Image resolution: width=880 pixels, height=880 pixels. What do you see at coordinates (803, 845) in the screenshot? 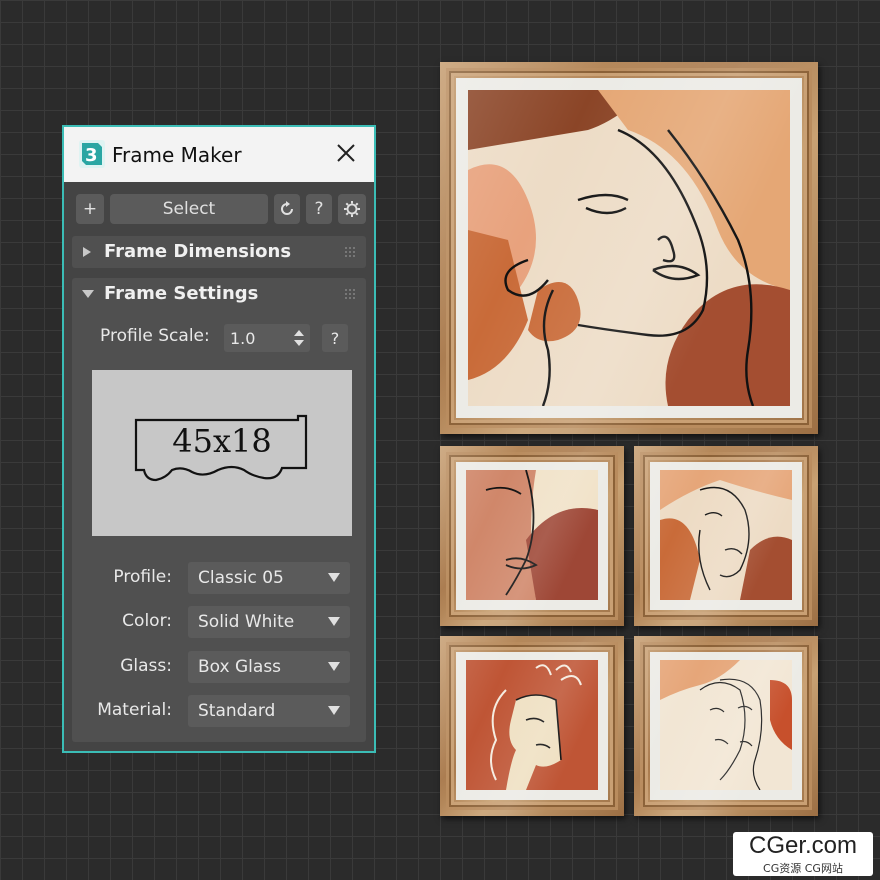
I see `watermark-logo: CGer.com` at bounding box center [803, 845].